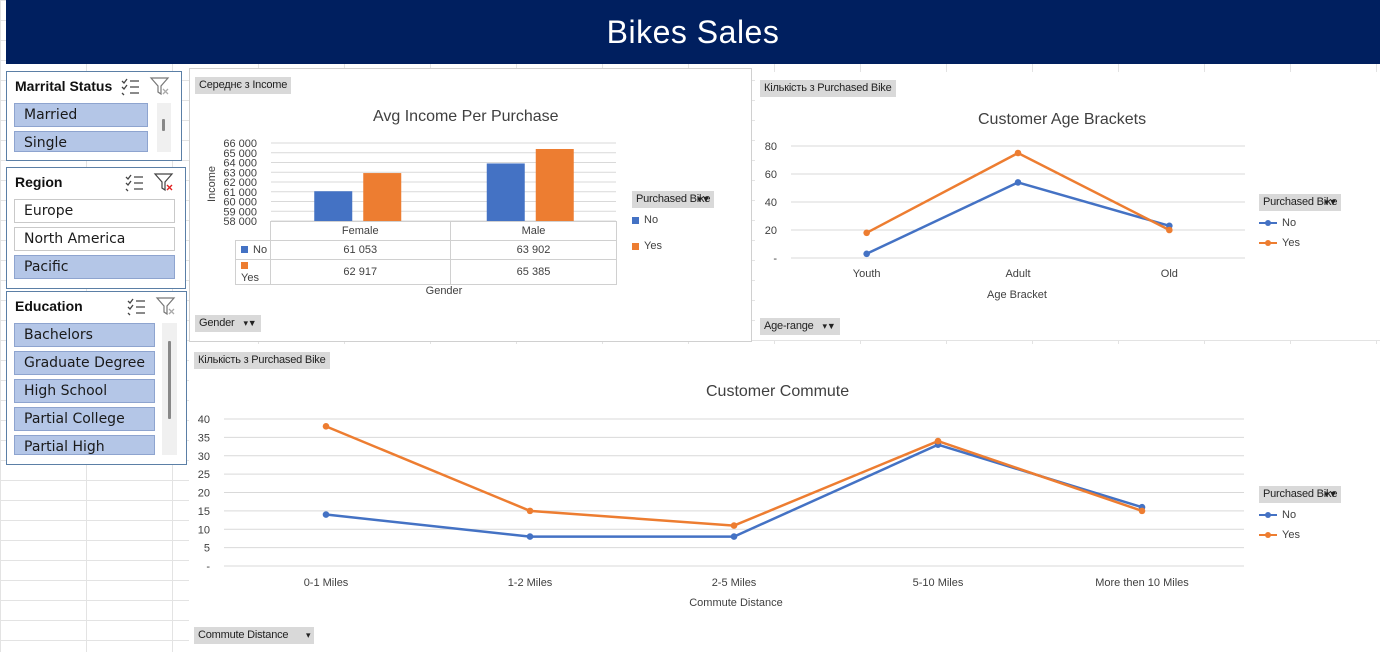  I want to click on x-axis-label: Age Bracket, so click(1017, 295).